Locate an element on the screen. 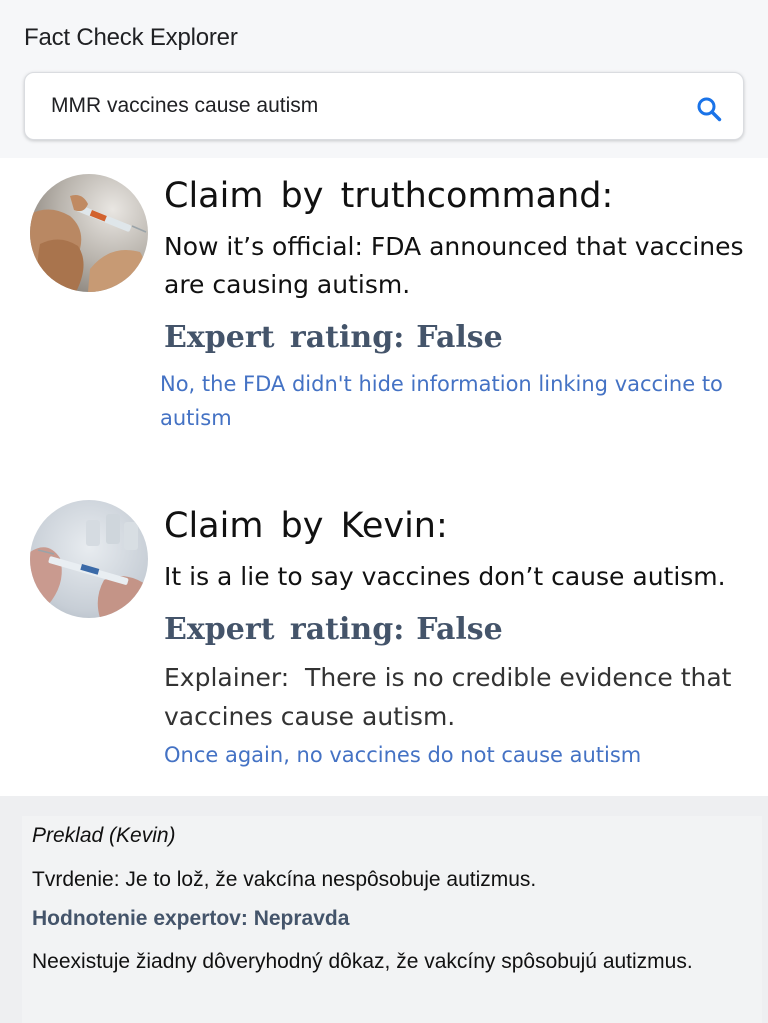 This screenshot has width=768, height=1023. search-icon is located at coordinates (709, 109).